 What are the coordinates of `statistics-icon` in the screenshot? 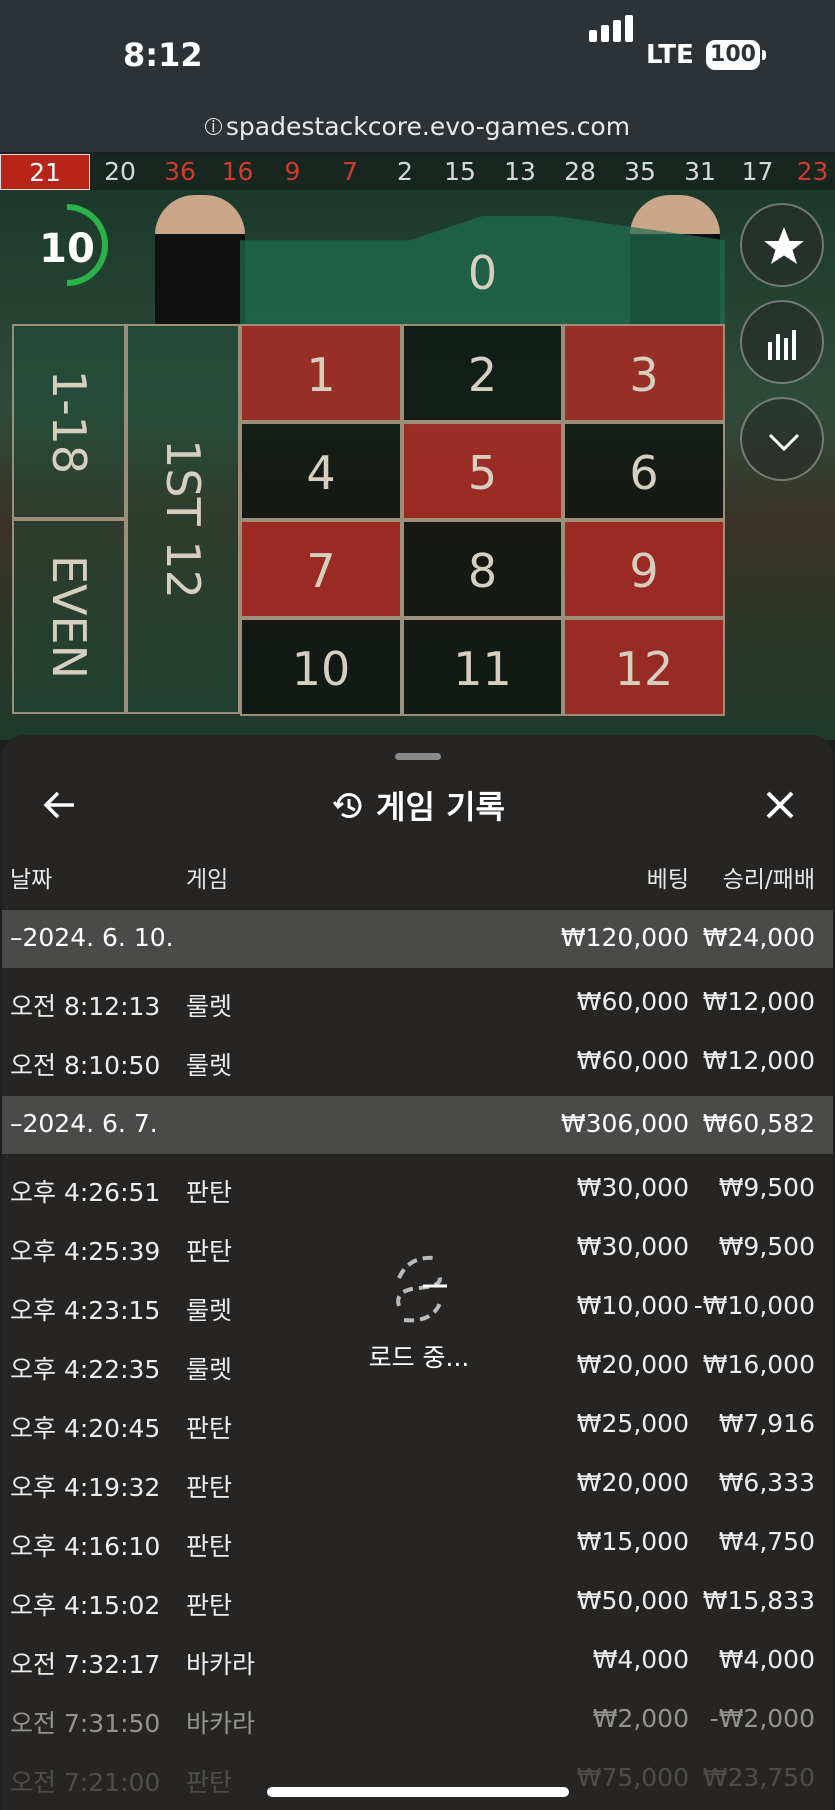 It's located at (782, 345).